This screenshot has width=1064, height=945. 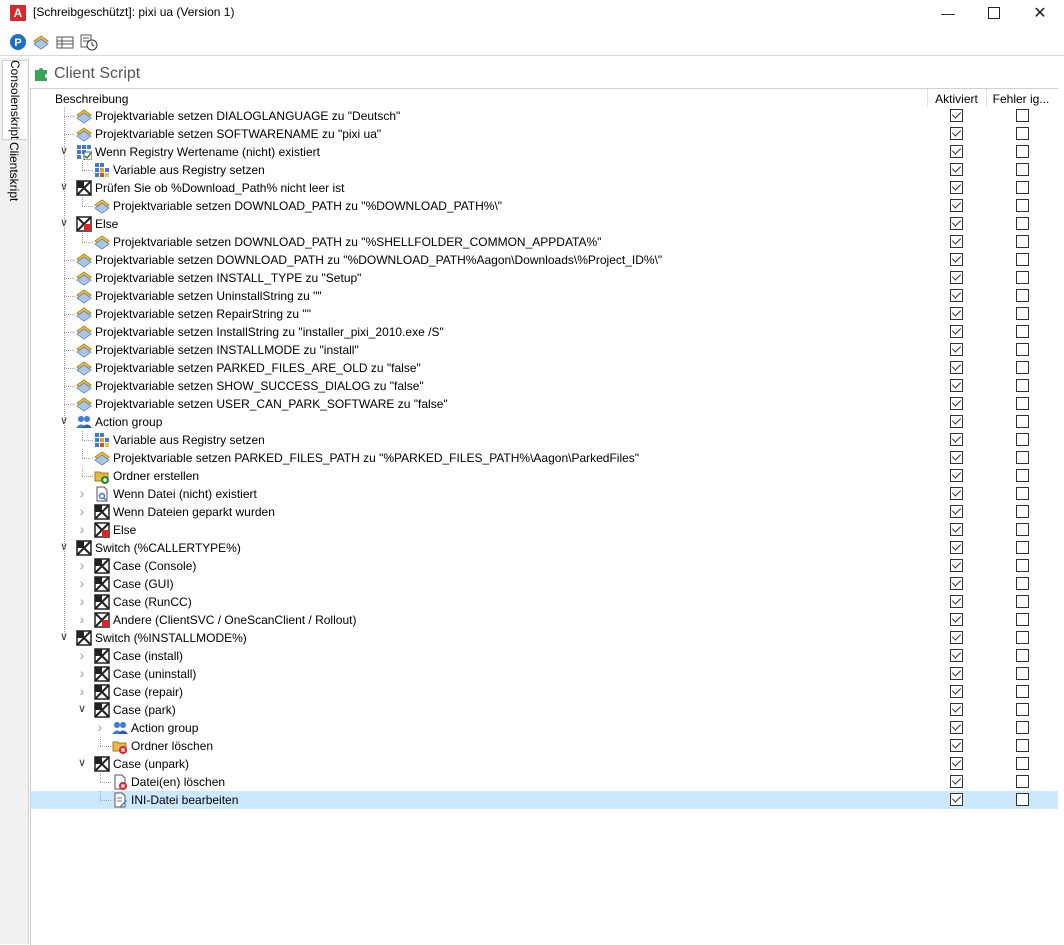 What do you see at coordinates (14, 100) in the screenshot?
I see `tab-consolenskript: Consolenskript` at bounding box center [14, 100].